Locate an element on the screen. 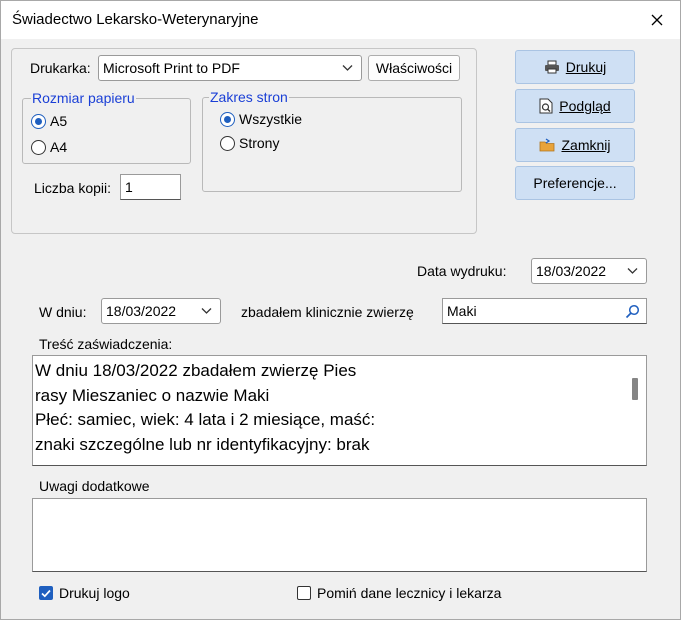 This screenshot has height=620, width=681. examined-label: zbadałem klinicznie zwierzę is located at coordinates (327, 312).